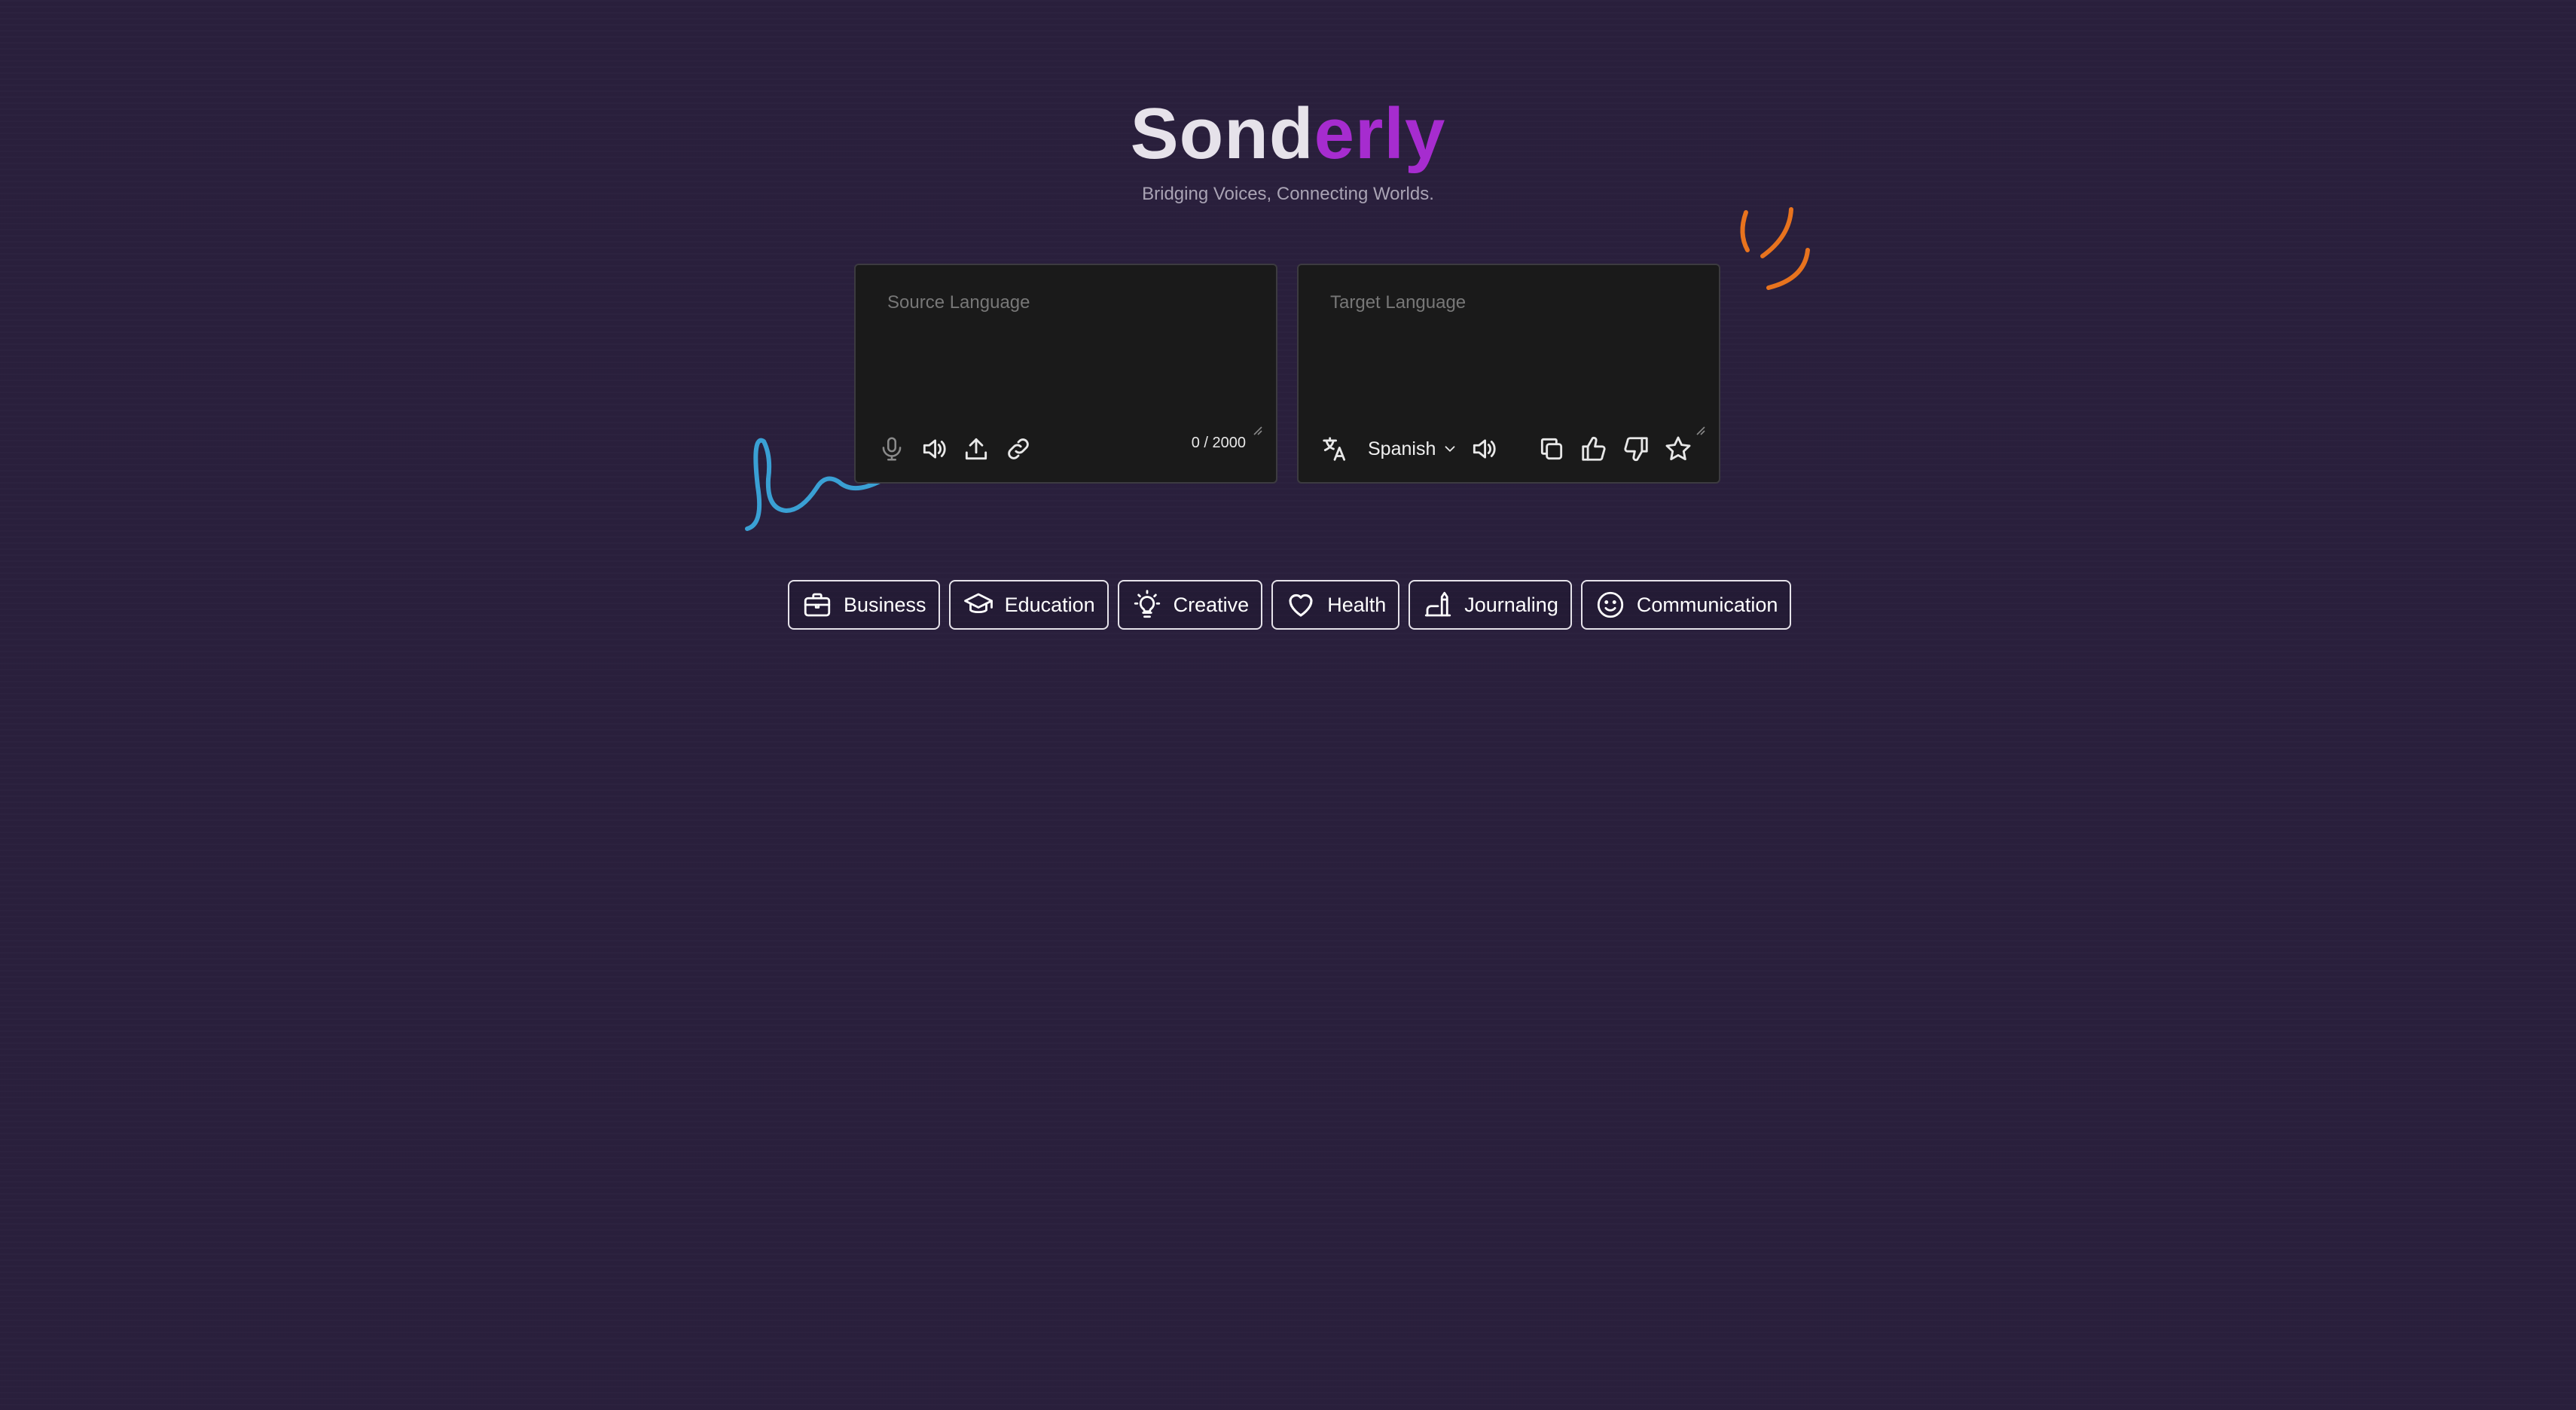  I want to click on character-counter: 0 / 2000, so click(1219, 442).